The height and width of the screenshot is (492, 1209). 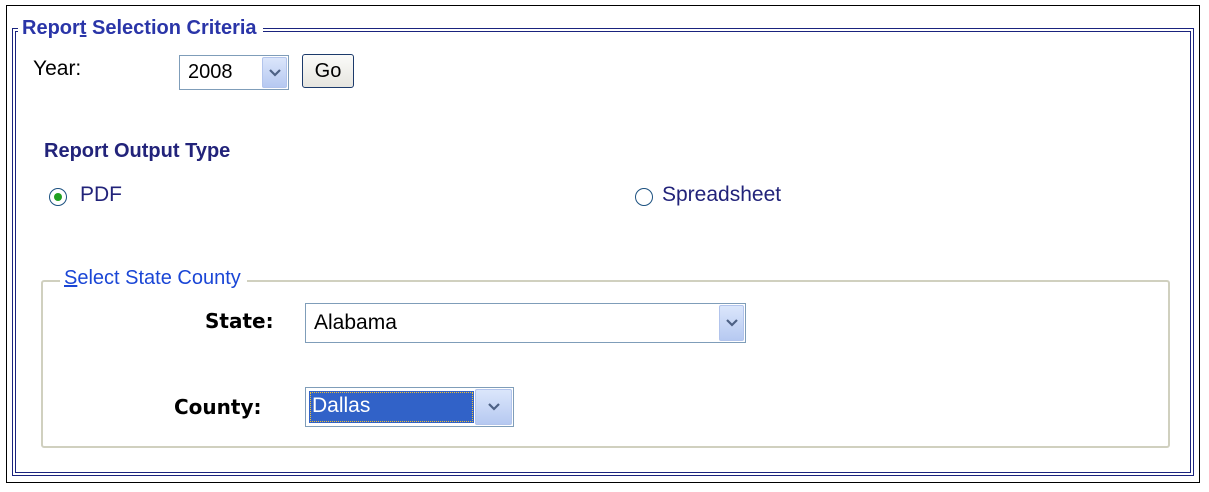 What do you see at coordinates (159, 278) in the screenshot?
I see `legend-text: elect State County` at bounding box center [159, 278].